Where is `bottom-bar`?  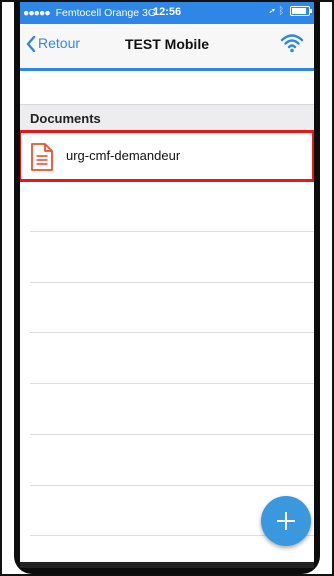
bottom-bar is located at coordinates (167, 565).